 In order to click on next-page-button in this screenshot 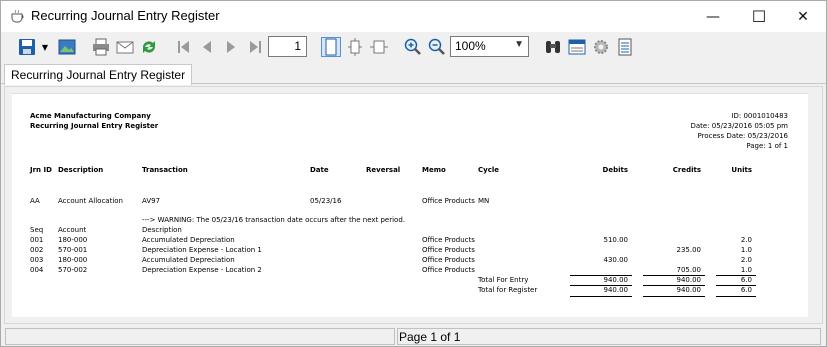, I will do `click(231, 47)`.